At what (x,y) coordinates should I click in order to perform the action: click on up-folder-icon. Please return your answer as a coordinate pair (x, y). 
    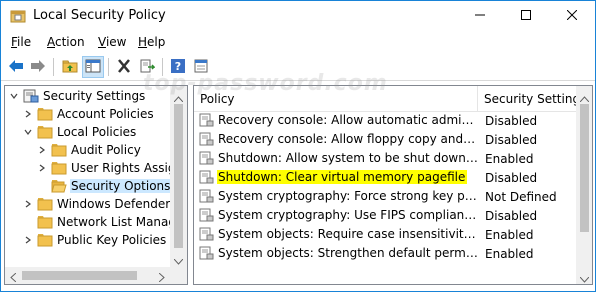
    Looking at the image, I should click on (70, 67).